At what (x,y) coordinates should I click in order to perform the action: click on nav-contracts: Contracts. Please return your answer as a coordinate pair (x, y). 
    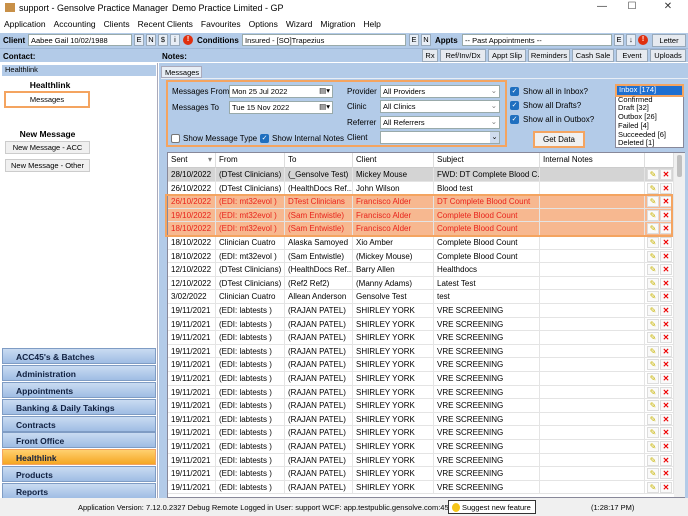
    Looking at the image, I should click on (79, 424).